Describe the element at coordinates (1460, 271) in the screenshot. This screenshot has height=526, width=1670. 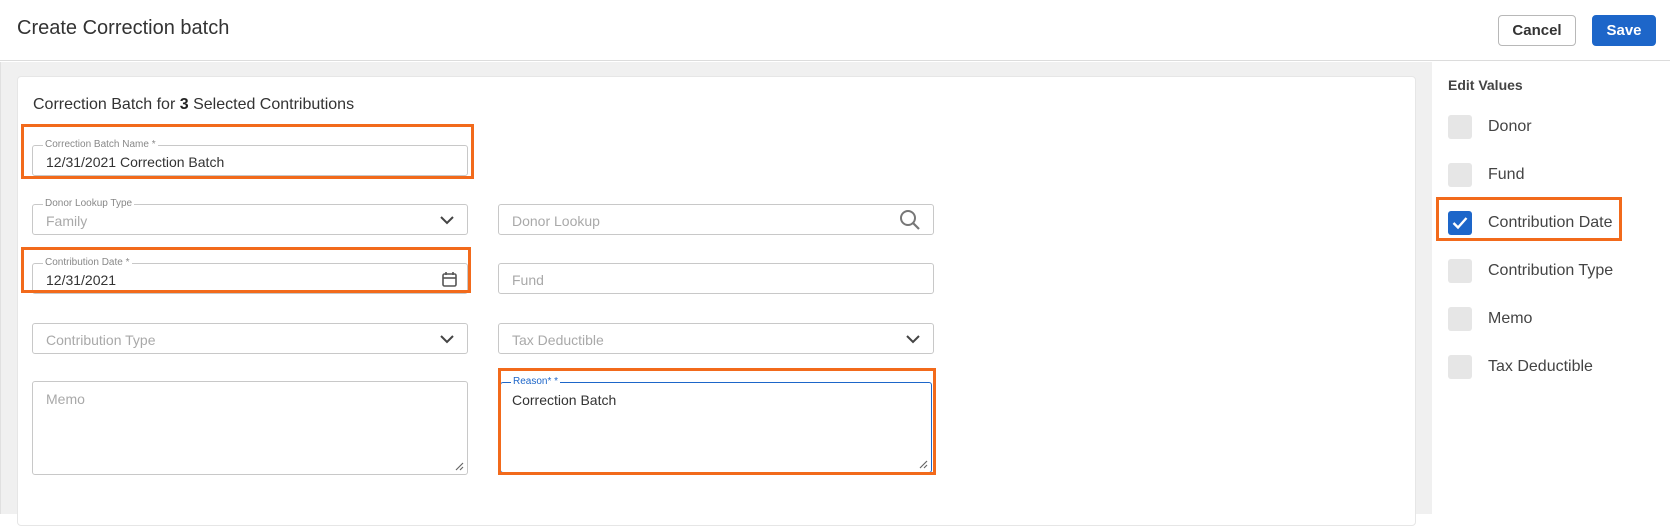
I see `contribution-type-checkbox` at that location.